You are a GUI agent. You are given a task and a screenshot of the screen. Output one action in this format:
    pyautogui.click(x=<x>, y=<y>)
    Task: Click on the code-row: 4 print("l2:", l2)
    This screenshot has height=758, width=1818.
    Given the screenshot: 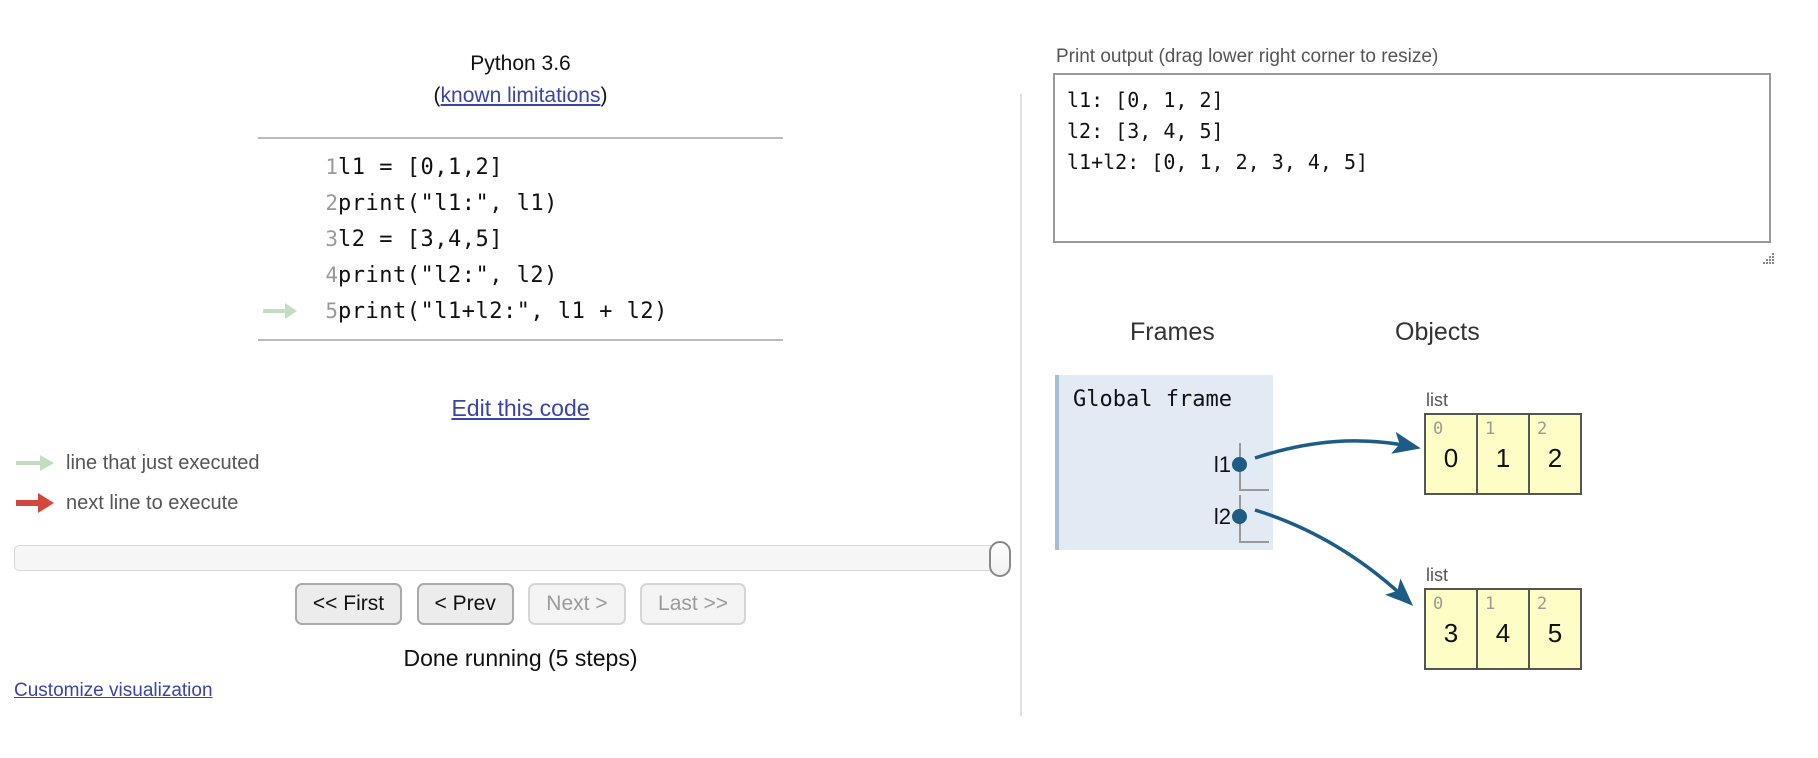 What is the action you would take?
    pyautogui.click(x=520, y=275)
    